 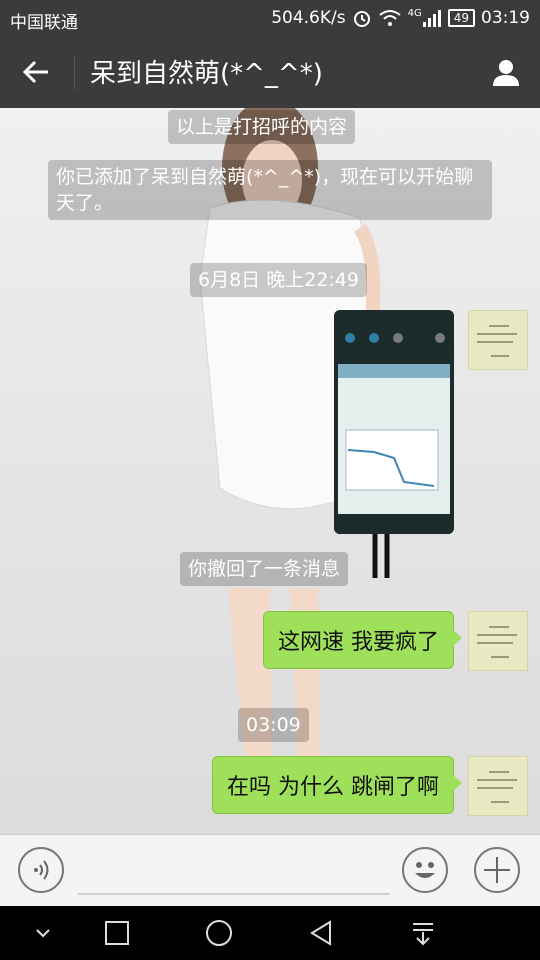 I want to click on contact-info-icon, so click(x=506, y=72).